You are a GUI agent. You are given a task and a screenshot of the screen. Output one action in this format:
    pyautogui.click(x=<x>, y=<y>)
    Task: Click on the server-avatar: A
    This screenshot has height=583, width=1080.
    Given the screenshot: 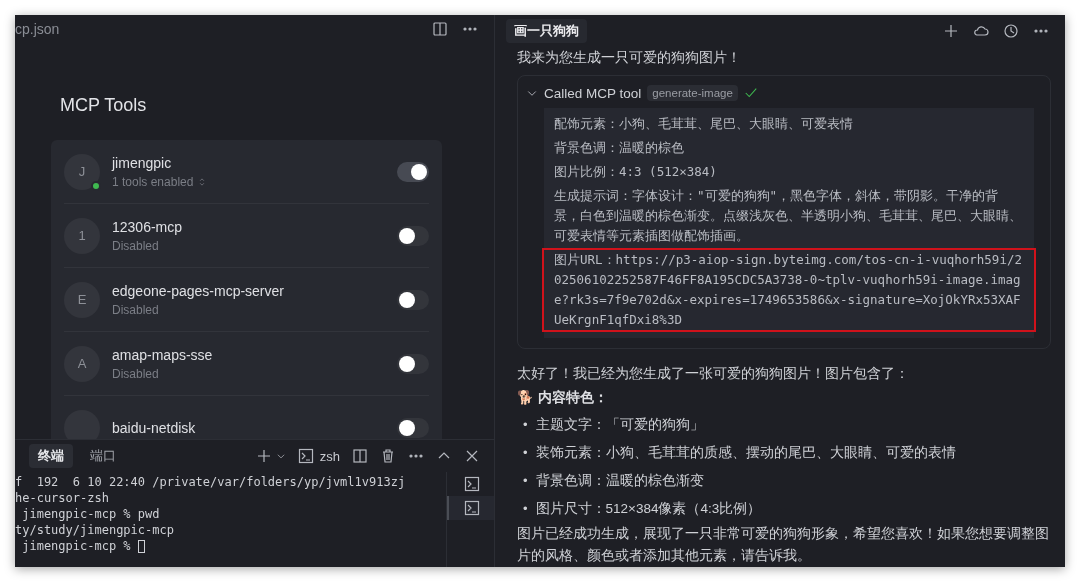 What is the action you would take?
    pyautogui.click(x=82, y=363)
    